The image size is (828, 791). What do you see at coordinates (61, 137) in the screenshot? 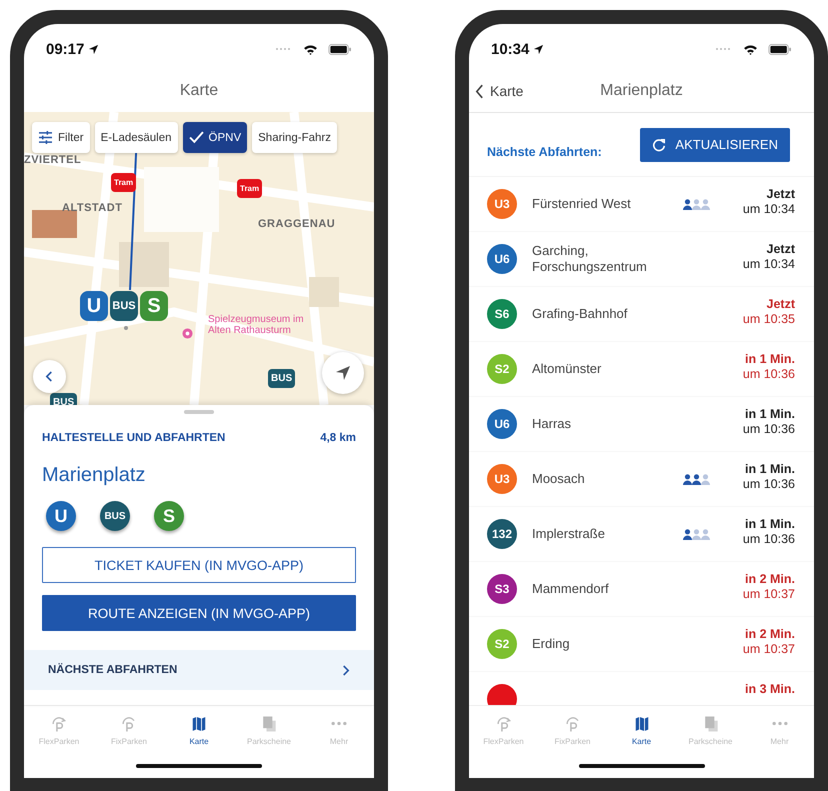
I see `filter-button: Filter` at bounding box center [61, 137].